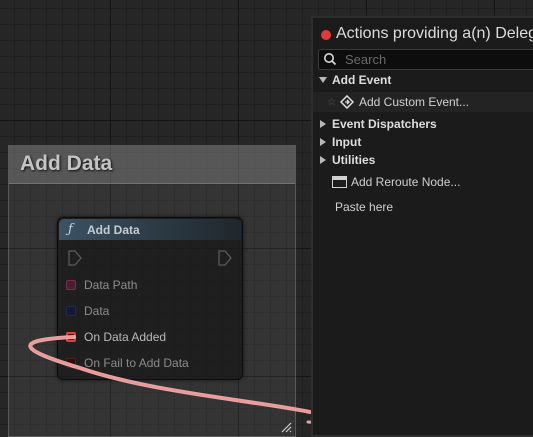 The height and width of the screenshot is (437, 533). What do you see at coordinates (425, 59) in the screenshot?
I see `search-input: Search` at bounding box center [425, 59].